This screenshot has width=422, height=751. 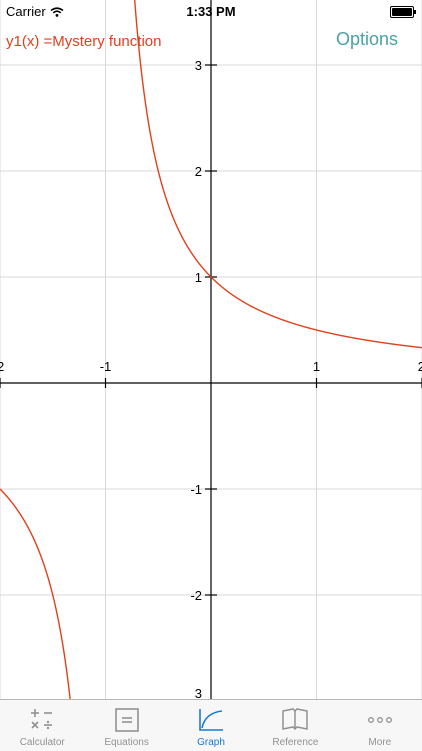 What do you see at coordinates (295, 720) in the screenshot?
I see `book-icon` at bounding box center [295, 720].